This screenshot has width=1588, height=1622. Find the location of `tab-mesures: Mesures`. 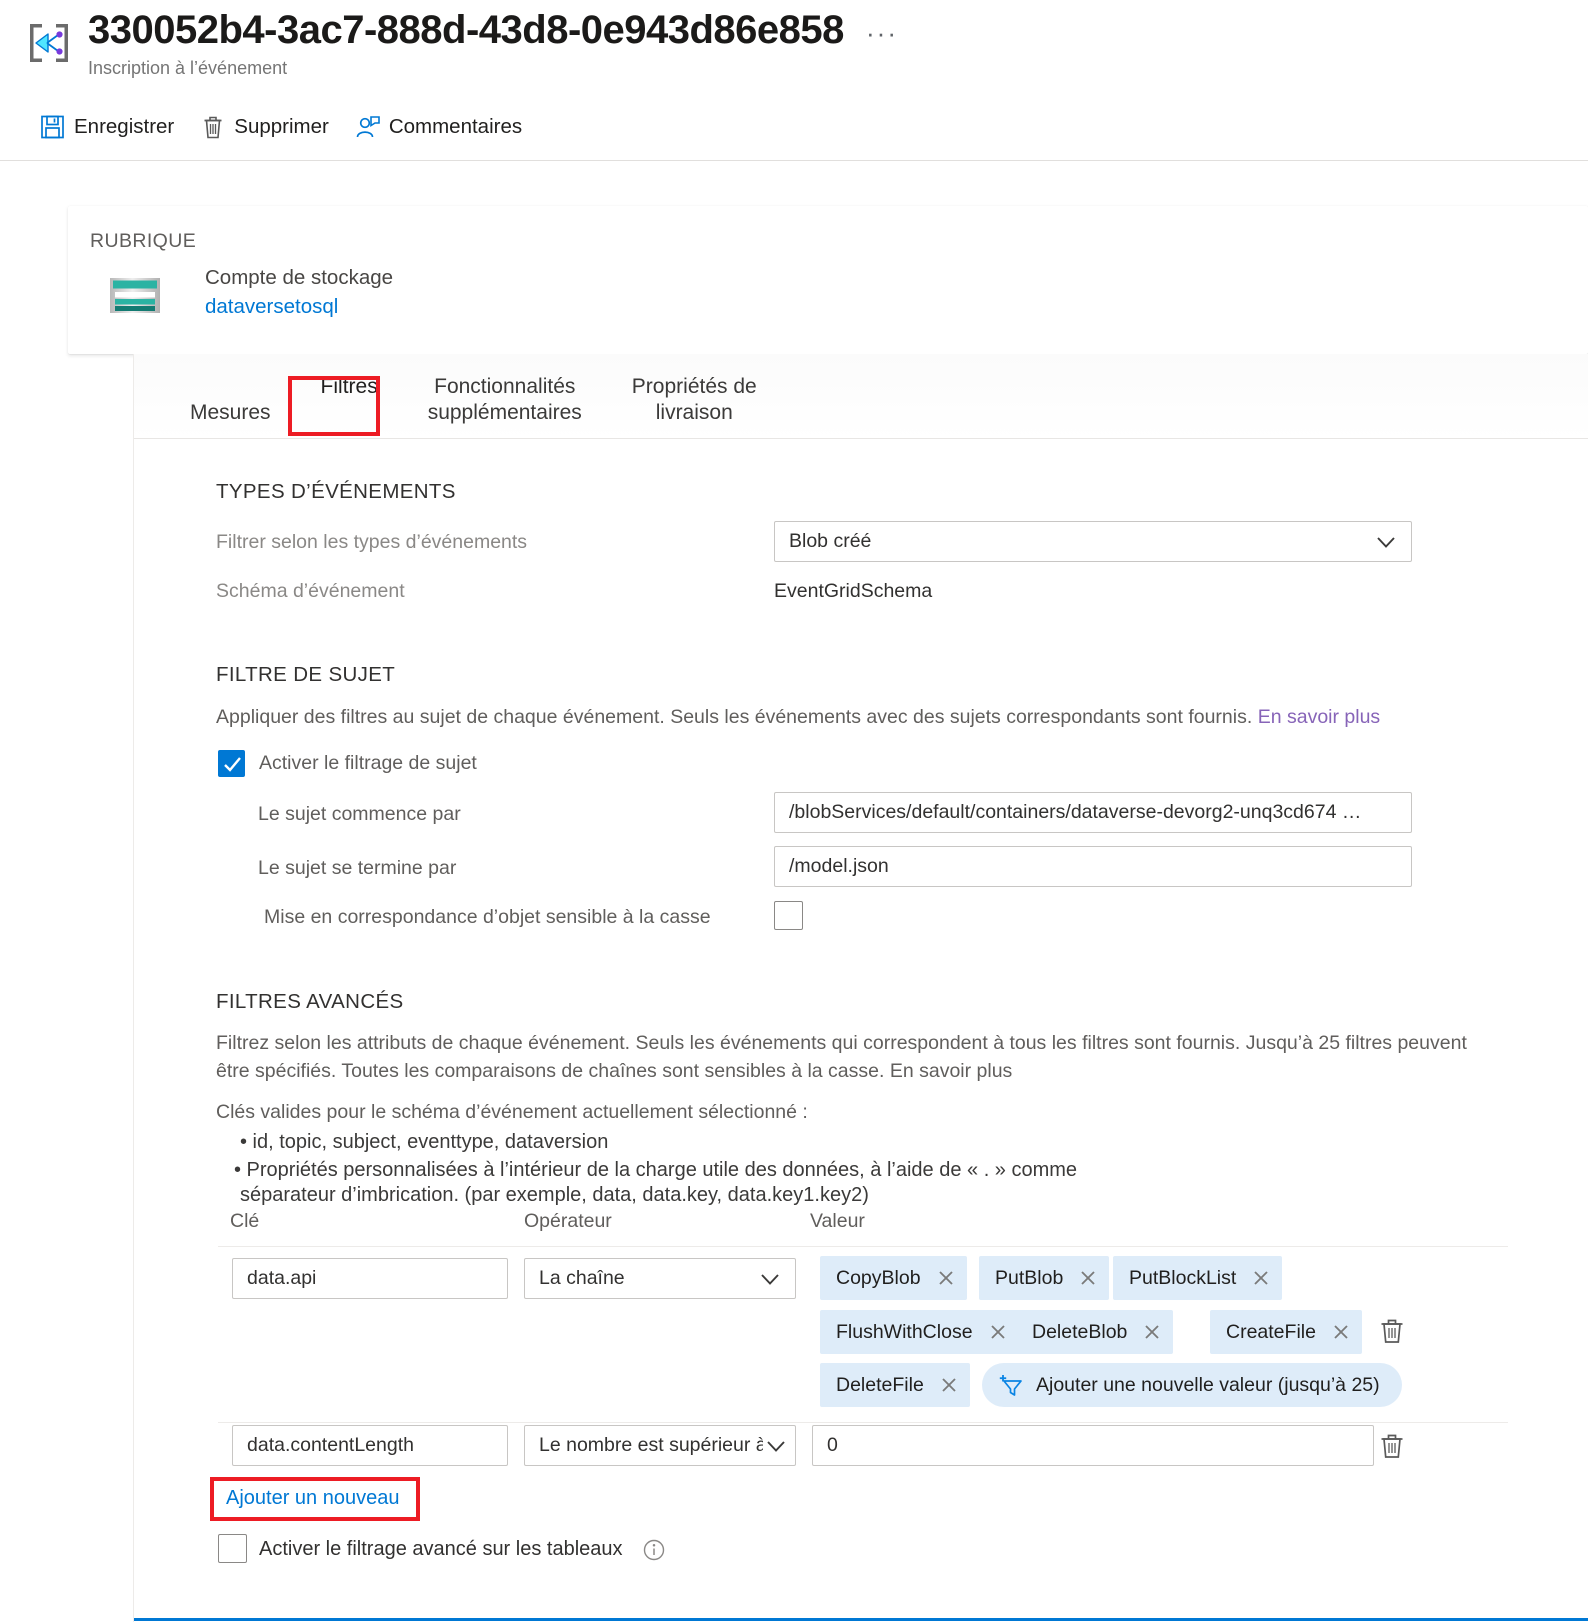

tab-mesures: Mesures is located at coordinates (230, 406).